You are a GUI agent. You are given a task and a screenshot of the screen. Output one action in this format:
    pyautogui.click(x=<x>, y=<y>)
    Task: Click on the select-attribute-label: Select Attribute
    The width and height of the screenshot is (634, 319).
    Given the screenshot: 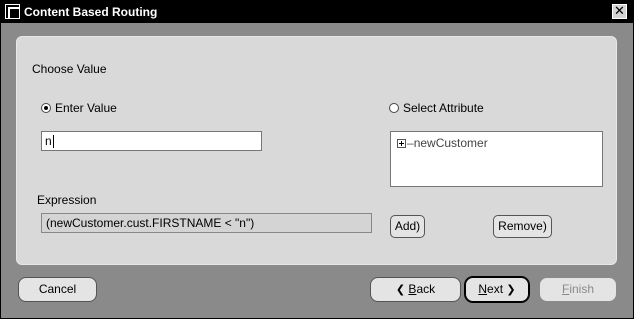 What is the action you would take?
    pyautogui.click(x=443, y=108)
    